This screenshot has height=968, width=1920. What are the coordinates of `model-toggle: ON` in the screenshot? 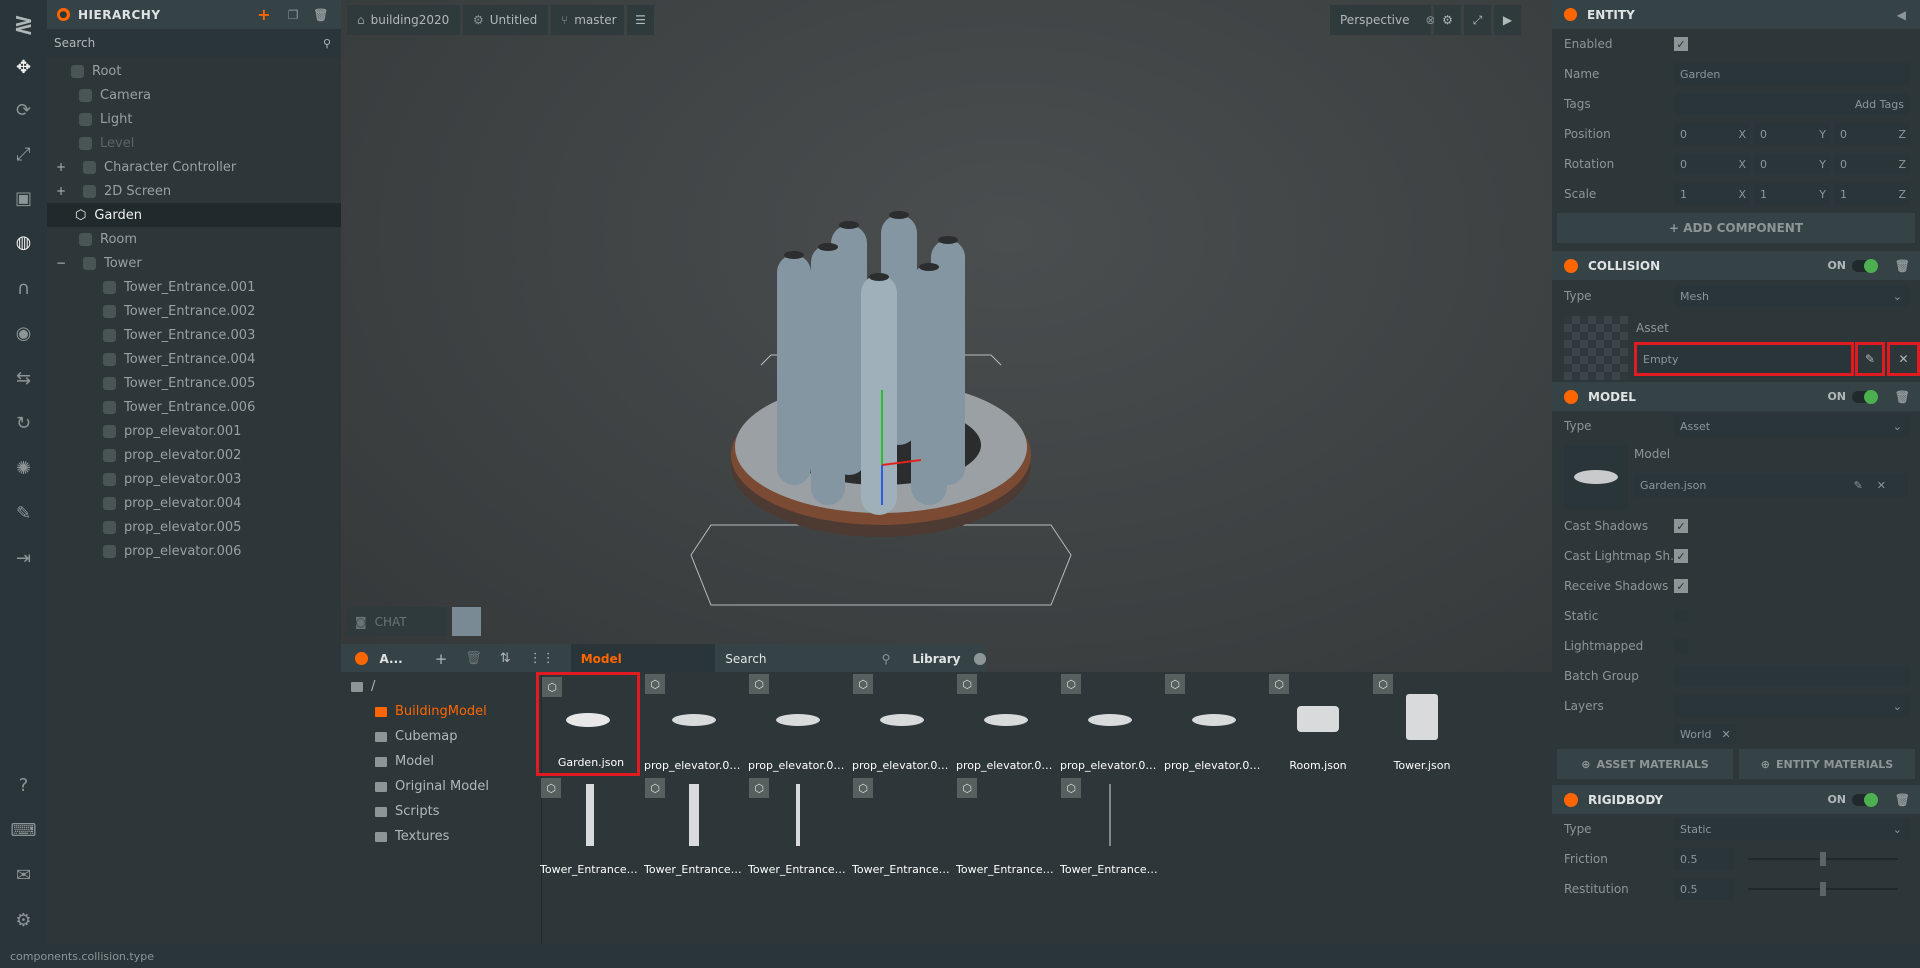 It's located at (1852, 396).